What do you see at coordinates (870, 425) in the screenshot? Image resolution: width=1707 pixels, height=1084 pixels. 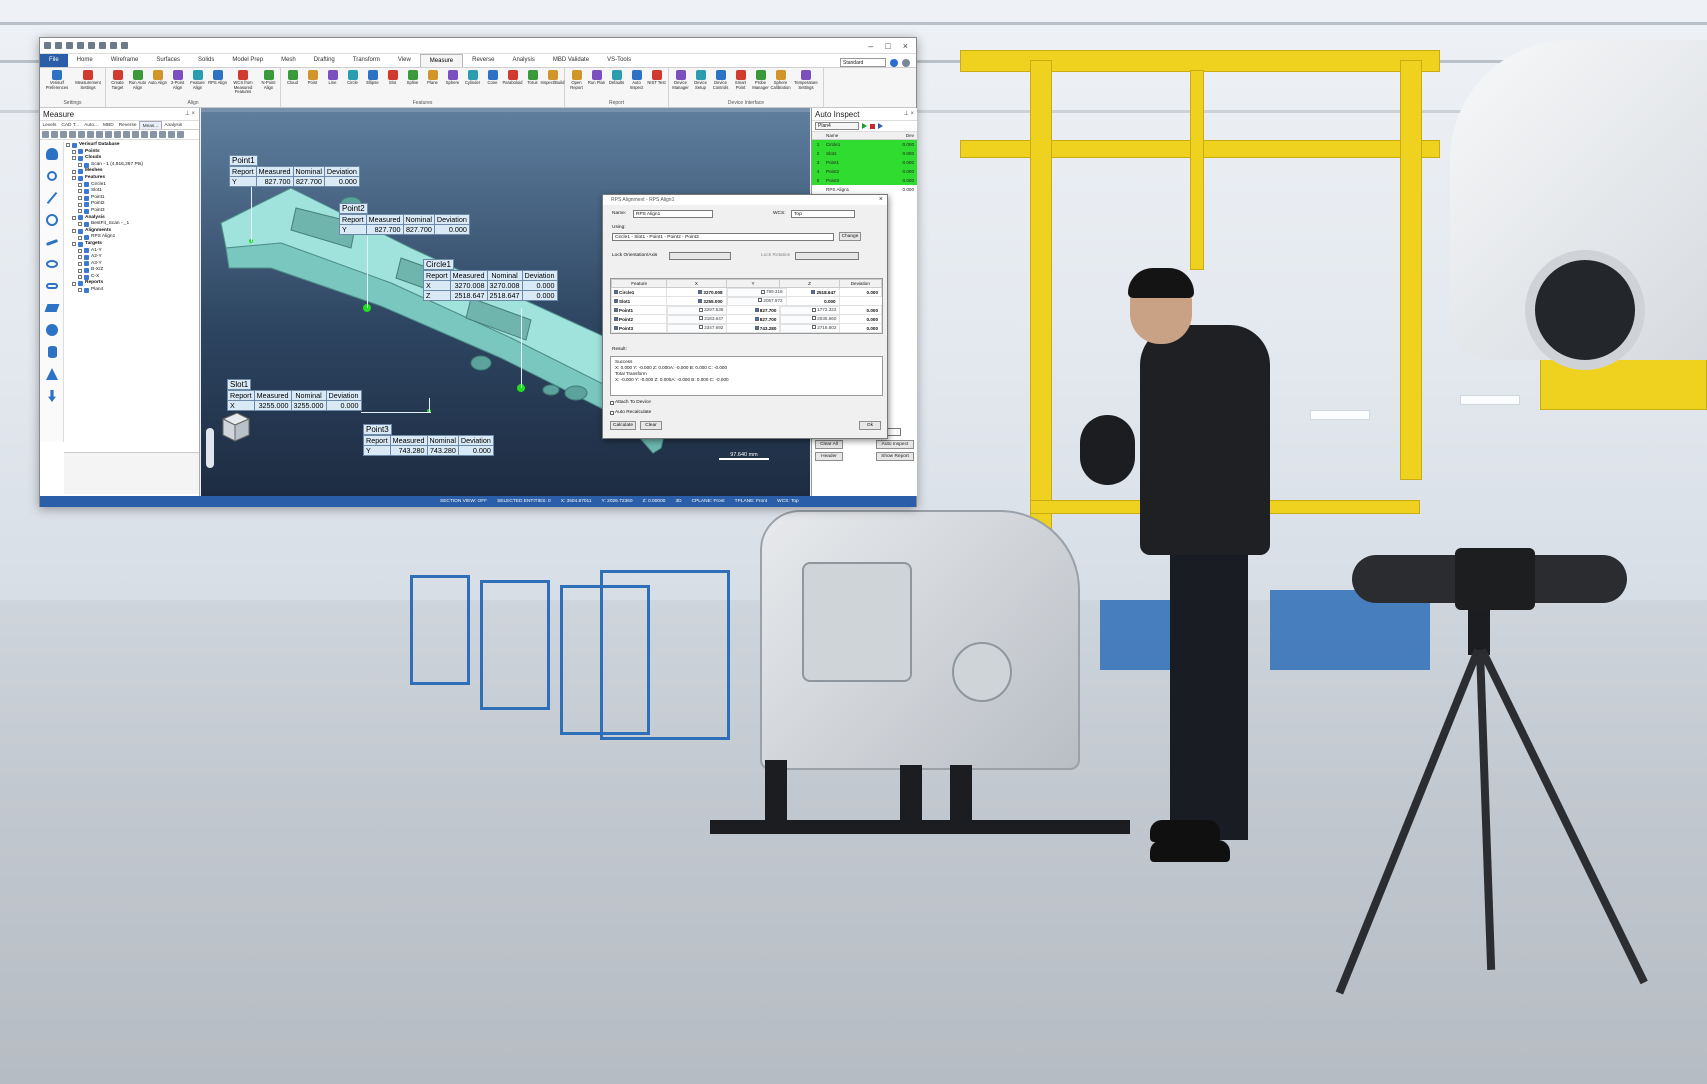 I see `ok-button: Ok` at bounding box center [870, 425].